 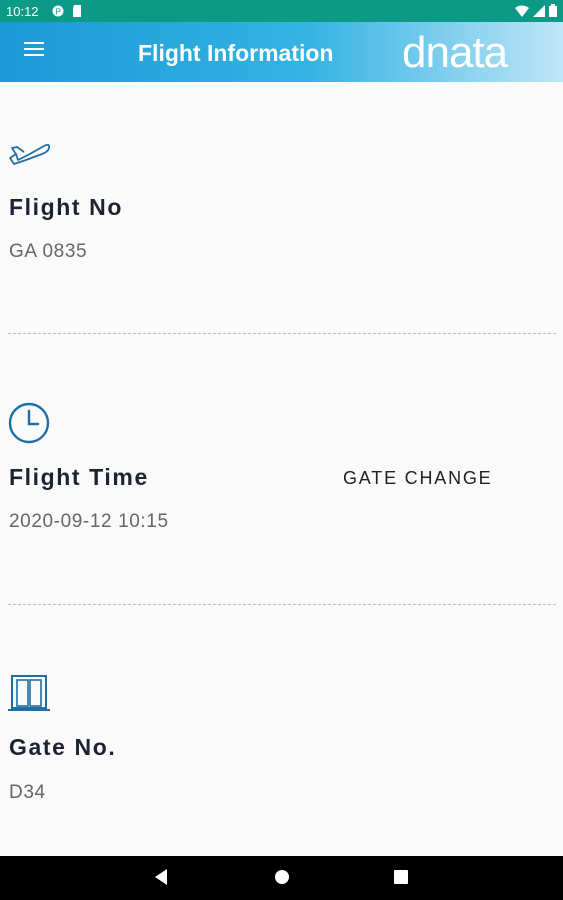 What do you see at coordinates (79, 477) in the screenshot?
I see `flight-time-label: Flight Time` at bounding box center [79, 477].